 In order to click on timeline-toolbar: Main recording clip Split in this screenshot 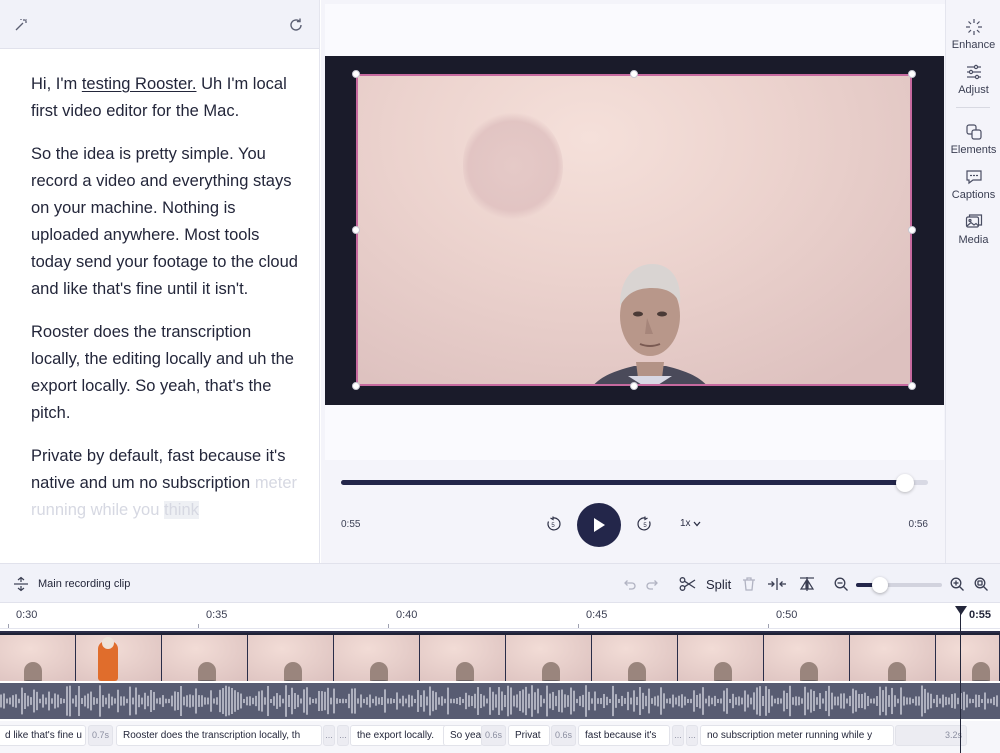, I will do `click(500, 583)`.